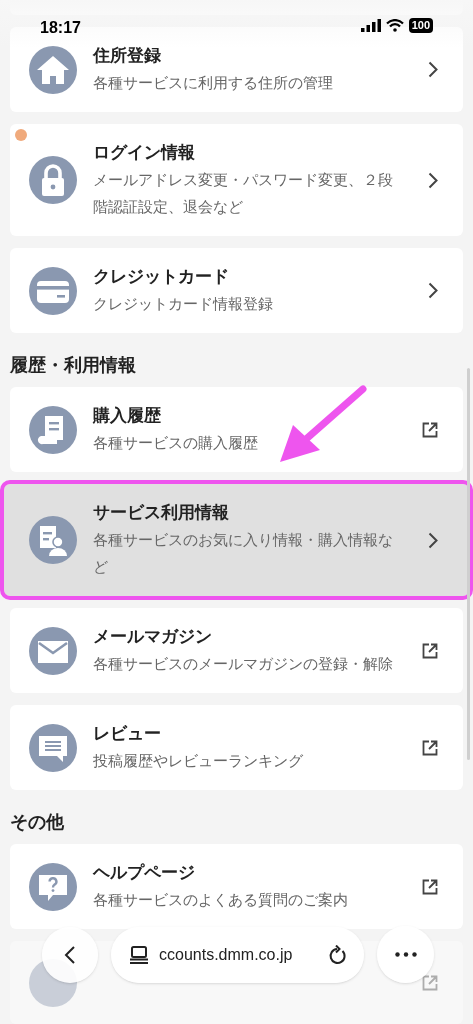 This screenshot has height=1024, width=473. What do you see at coordinates (161, 513) in the screenshot?
I see `item-title: サービス利用情報` at bounding box center [161, 513].